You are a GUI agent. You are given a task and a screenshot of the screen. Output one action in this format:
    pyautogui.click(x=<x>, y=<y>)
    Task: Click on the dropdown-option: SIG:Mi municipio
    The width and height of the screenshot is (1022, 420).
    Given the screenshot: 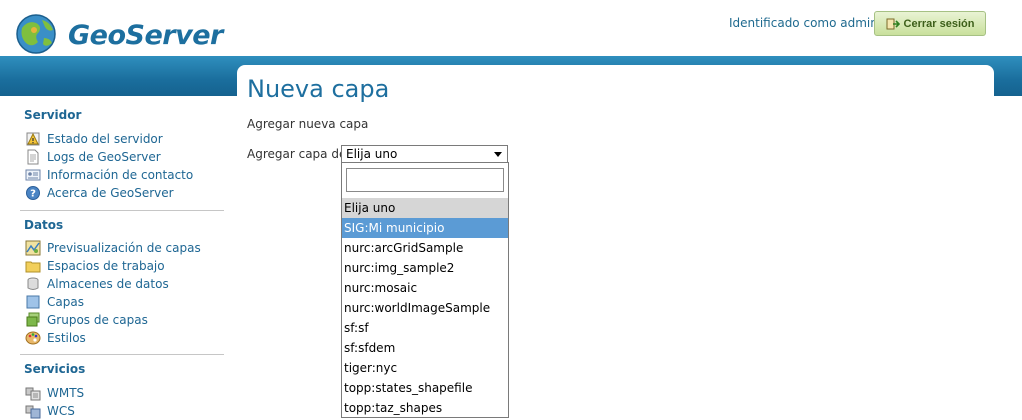 What is the action you would take?
    pyautogui.click(x=425, y=228)
    